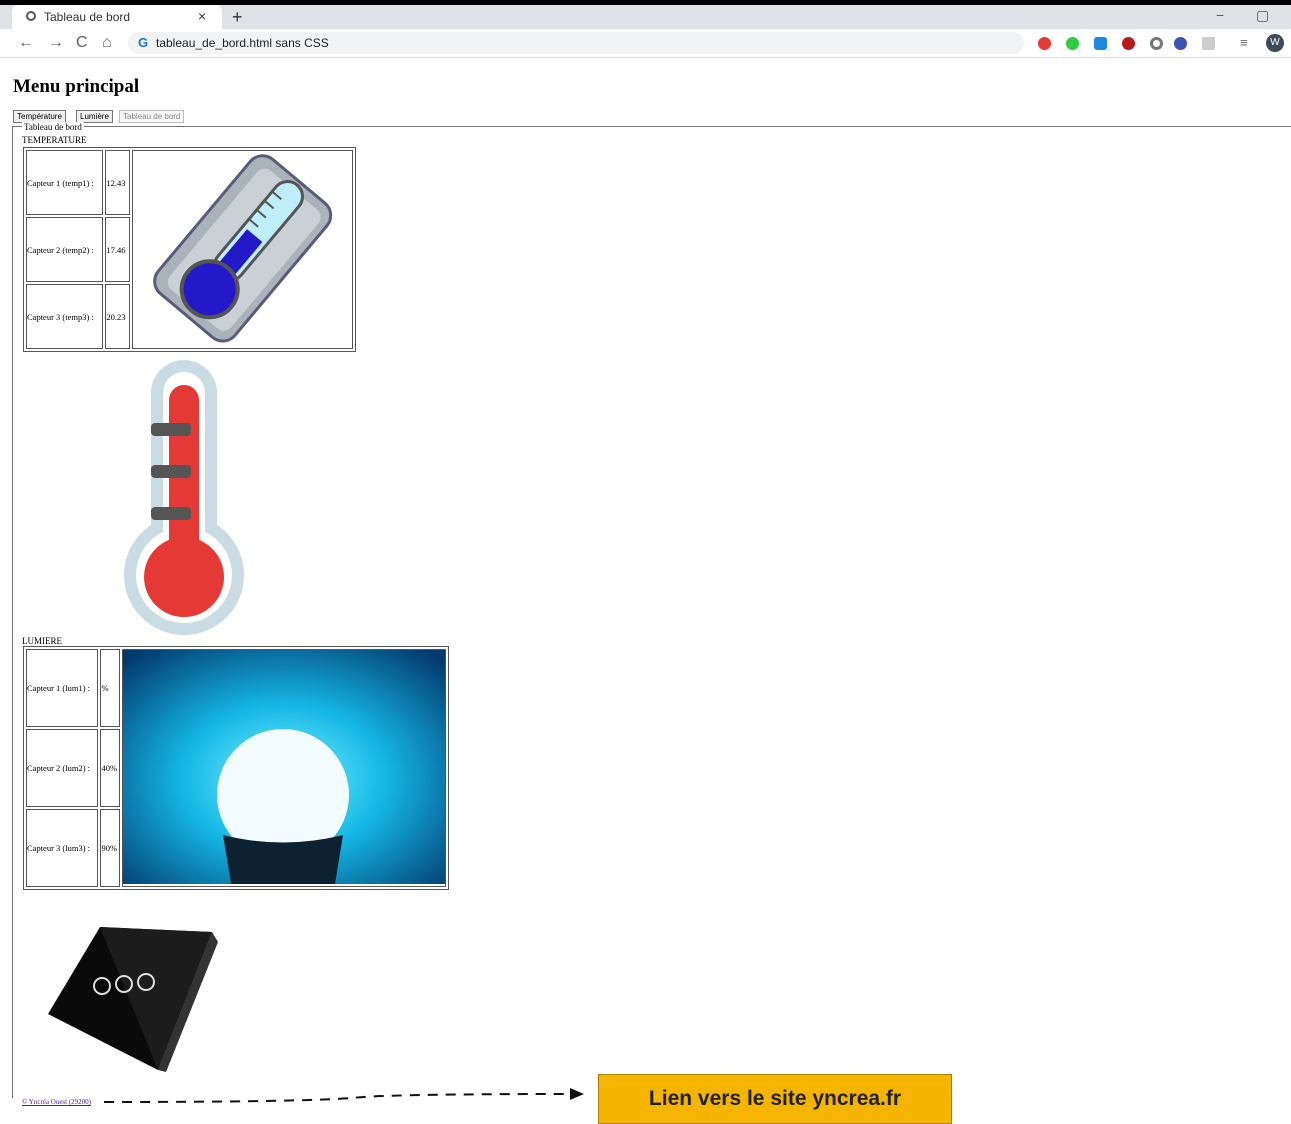 The height and width of the screenshot is (1124, 1291). What do you see at coordinates (152, 116) in the screenshot?
I see `tableau-de-bord-button: Tableau de bord` at bounding box center [152, 116].